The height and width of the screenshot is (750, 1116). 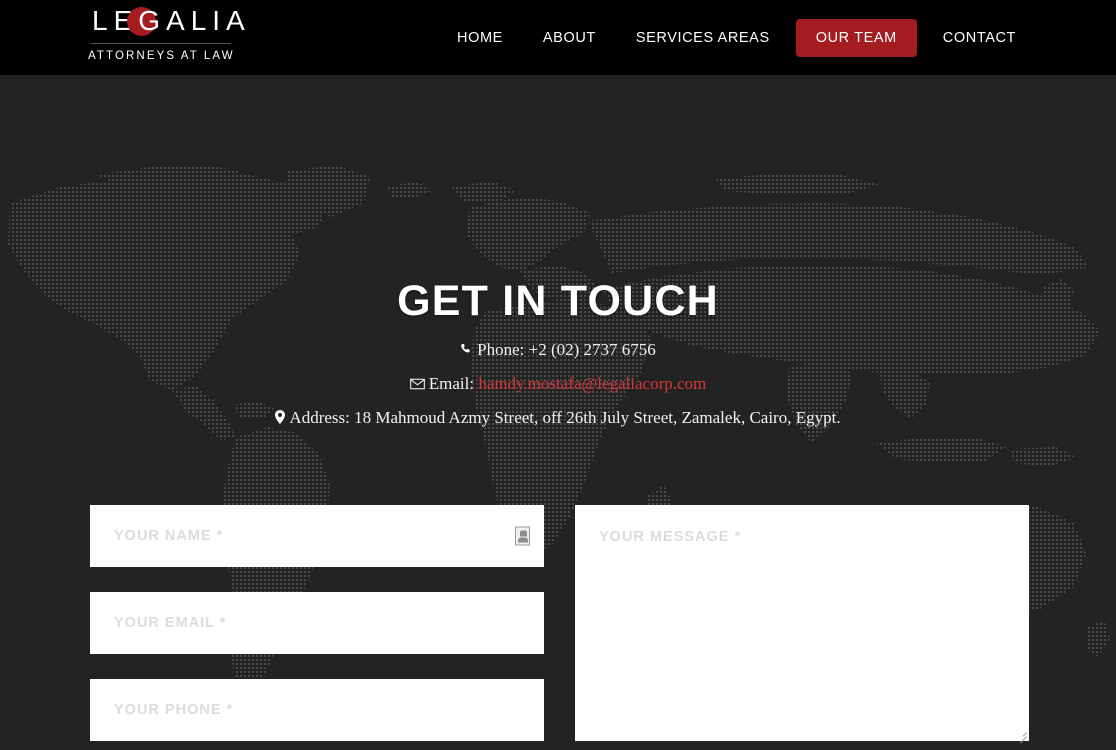 I want to click on message-field-wrapper, so click(x=802, y=623).